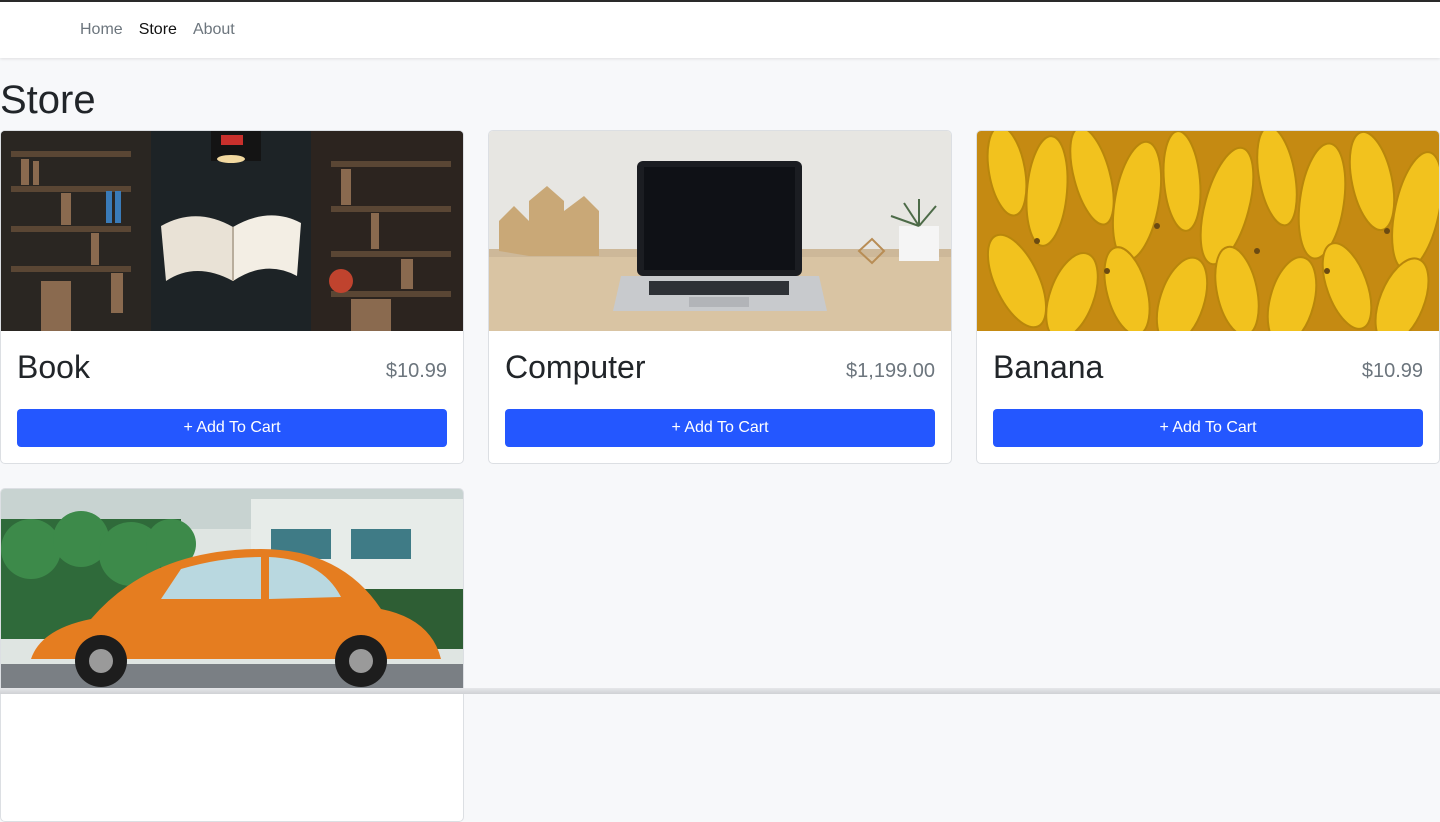  Describe the element at coordinates (158, 30) in the screenshot. I see `nav-link-store: Store` at that location.